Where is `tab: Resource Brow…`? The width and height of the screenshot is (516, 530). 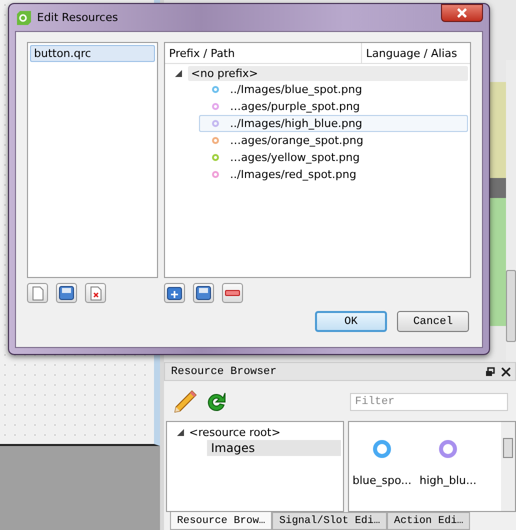 tab: Resource Brow… is located at coordinates (221, 521).